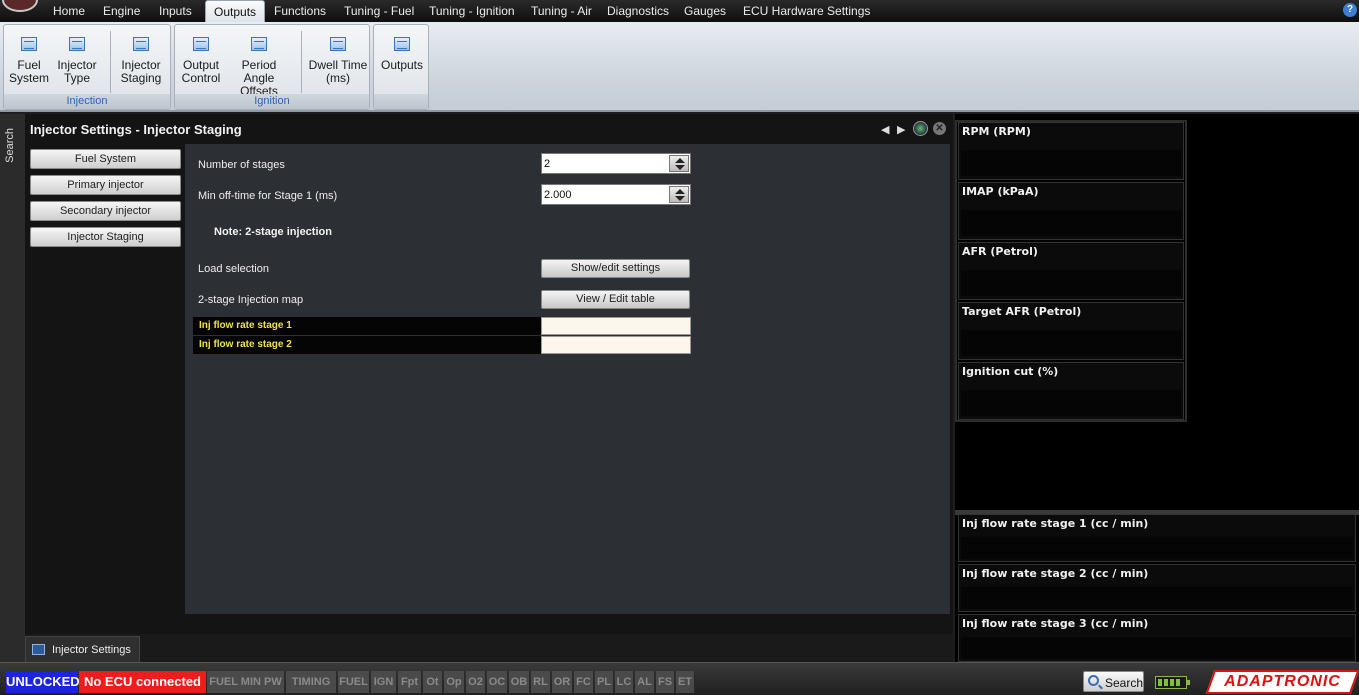 The image size is (1359, 695). Describe the element at coordinates (110, 62) in the screenshot. I see `ribbon-separator` at that location.